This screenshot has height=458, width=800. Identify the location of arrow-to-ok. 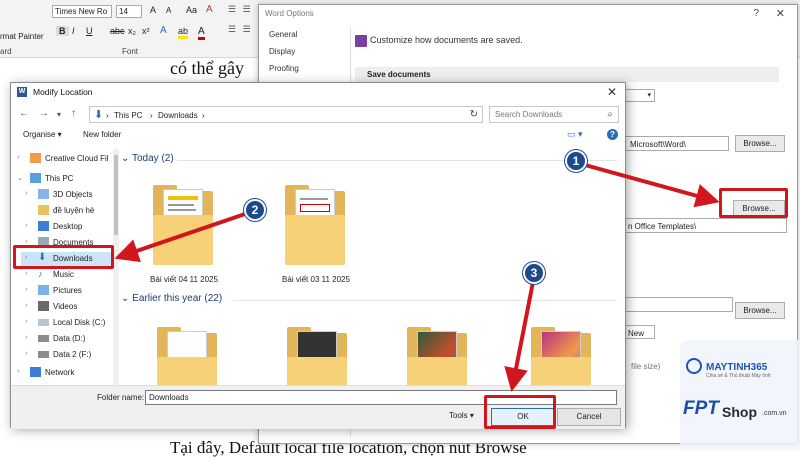
(519, 336).